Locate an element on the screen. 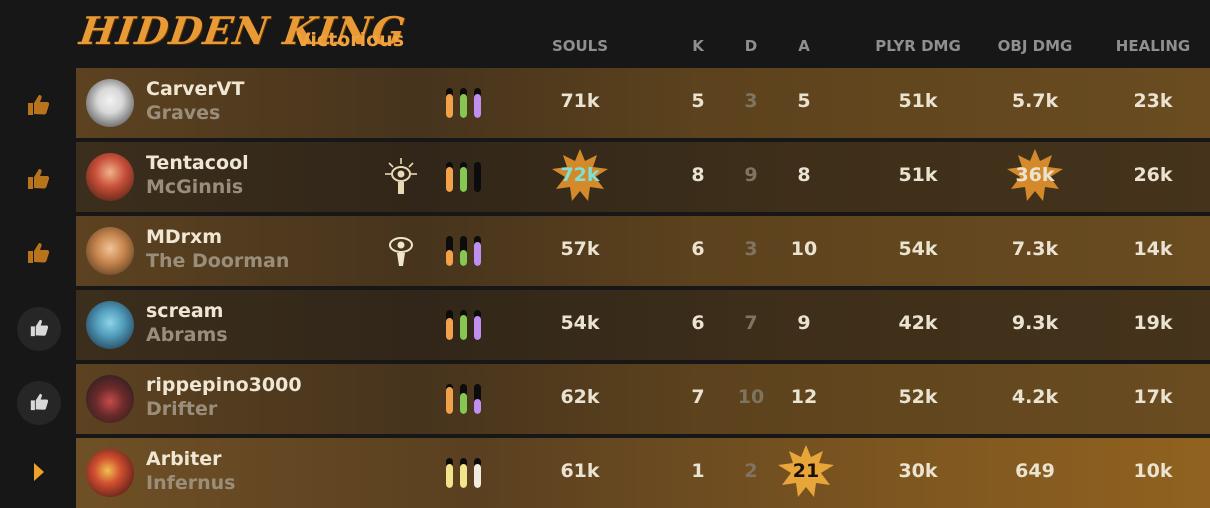 This screenshot has height=508, width=1210. souls-value: 62k is located at coordinates (580, 397).